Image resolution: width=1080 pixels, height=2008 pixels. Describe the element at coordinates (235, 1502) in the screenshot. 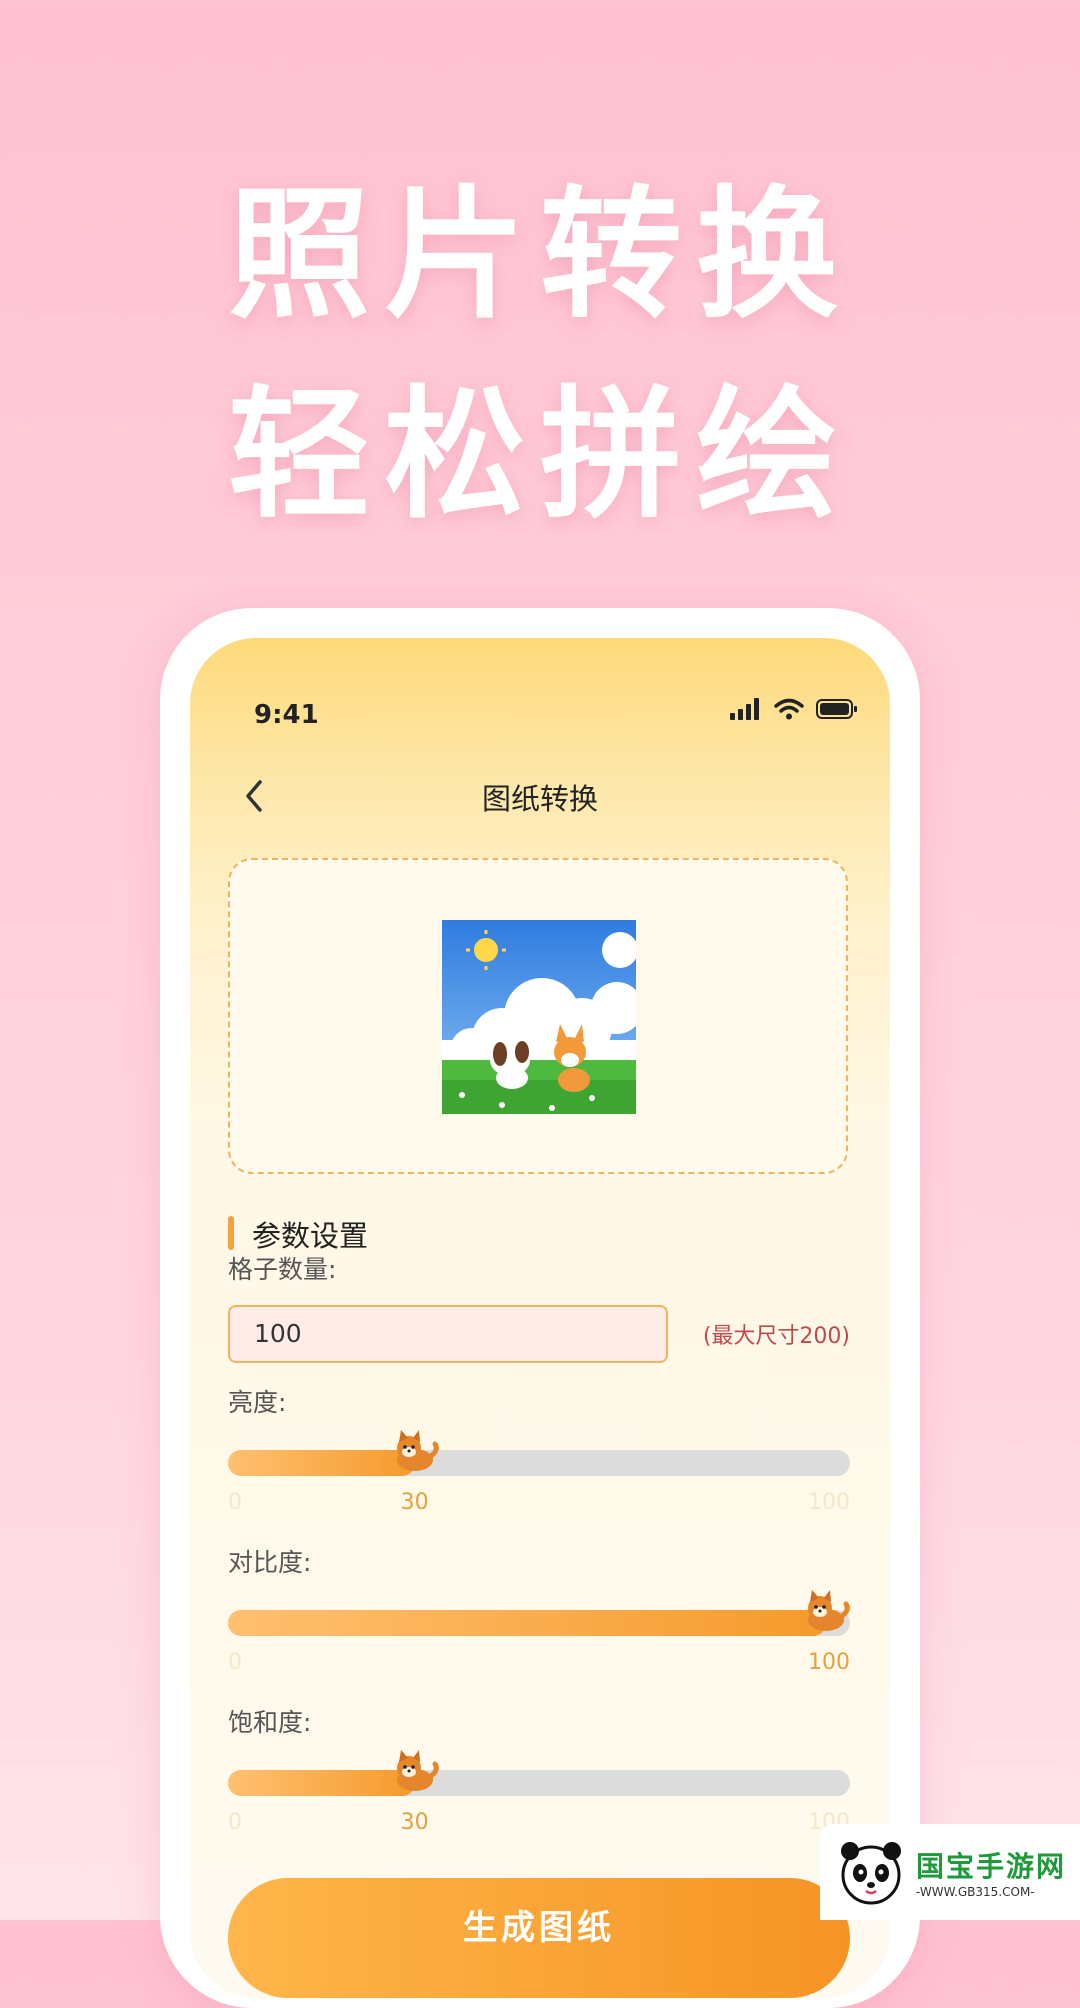

I see `brightness-min: 0` at that location.